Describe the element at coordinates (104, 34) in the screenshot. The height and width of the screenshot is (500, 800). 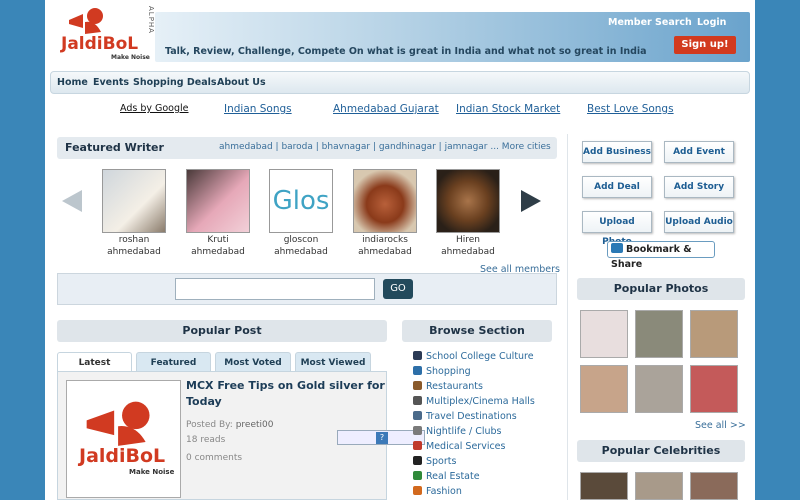
I see `logo: JaldiBoL Make Noise ALPHA` at that location.